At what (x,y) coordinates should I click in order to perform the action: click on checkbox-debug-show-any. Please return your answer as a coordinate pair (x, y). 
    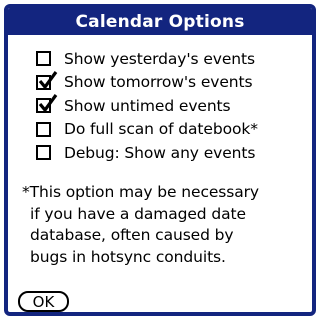
    Looking at the image, I should click on (43, 153).